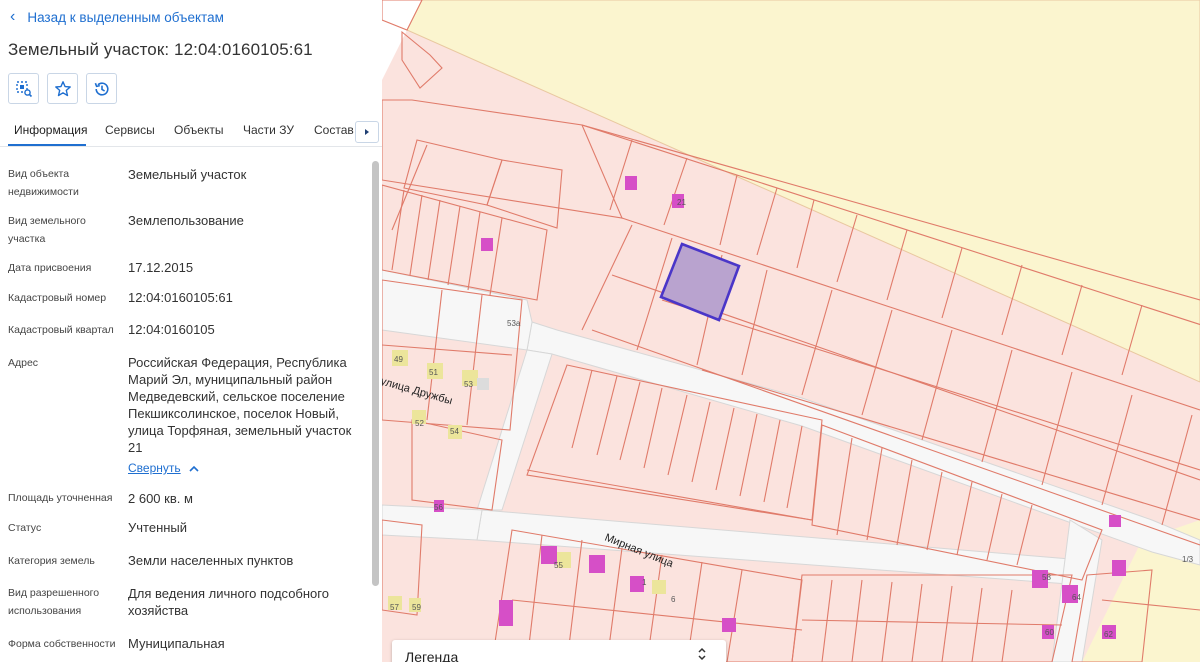  I want to click on svg-text: 58, so click(1046, 577).